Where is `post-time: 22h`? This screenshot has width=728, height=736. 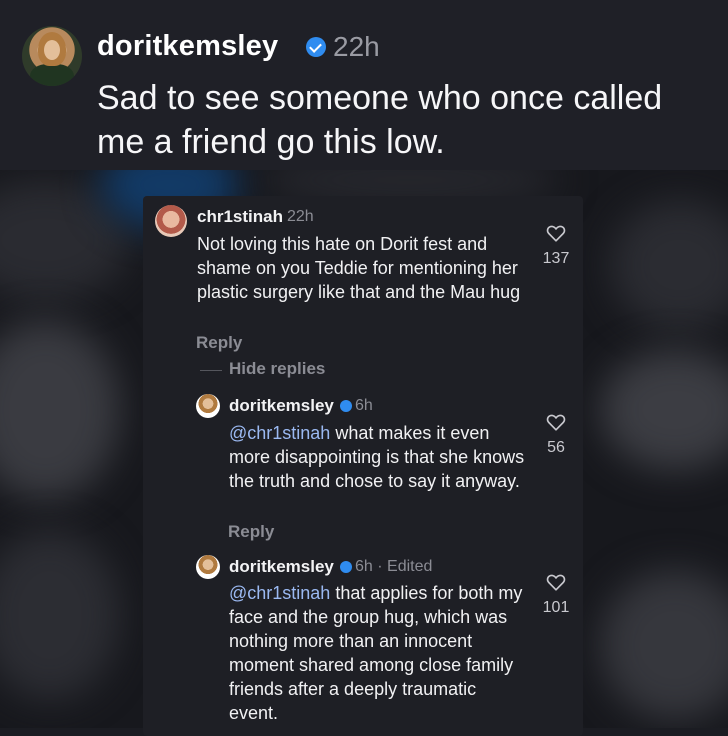 post-time: 22h is located at coordinates (356, 46).